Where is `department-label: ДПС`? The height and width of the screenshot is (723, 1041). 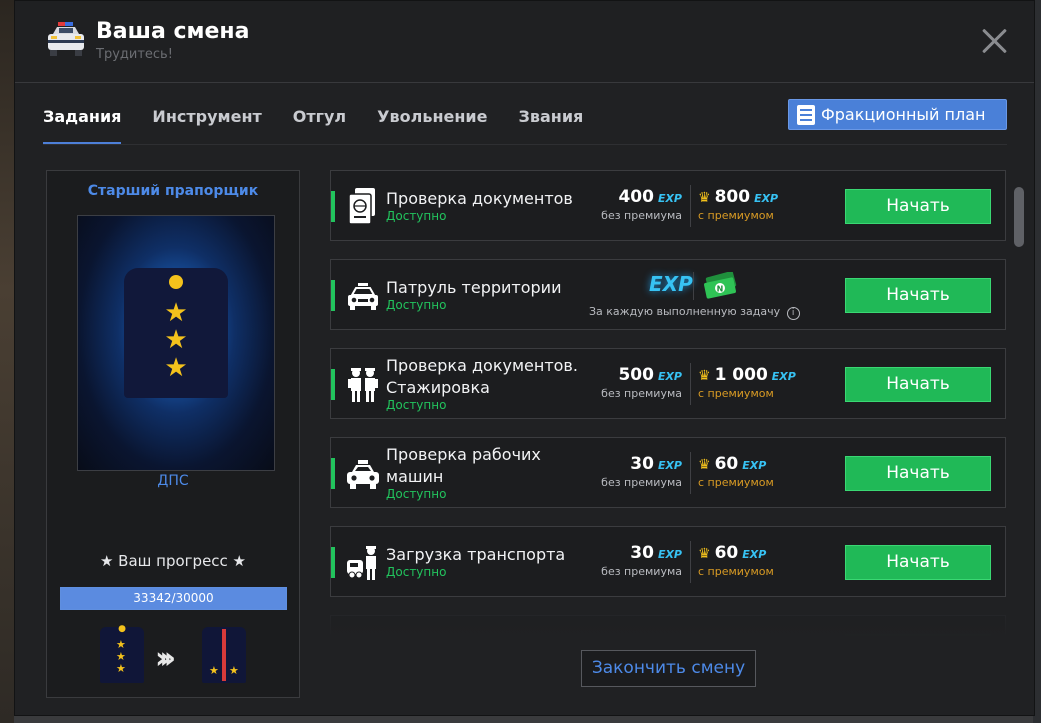
department-label: ДПС is located at coordinates (173, 481).